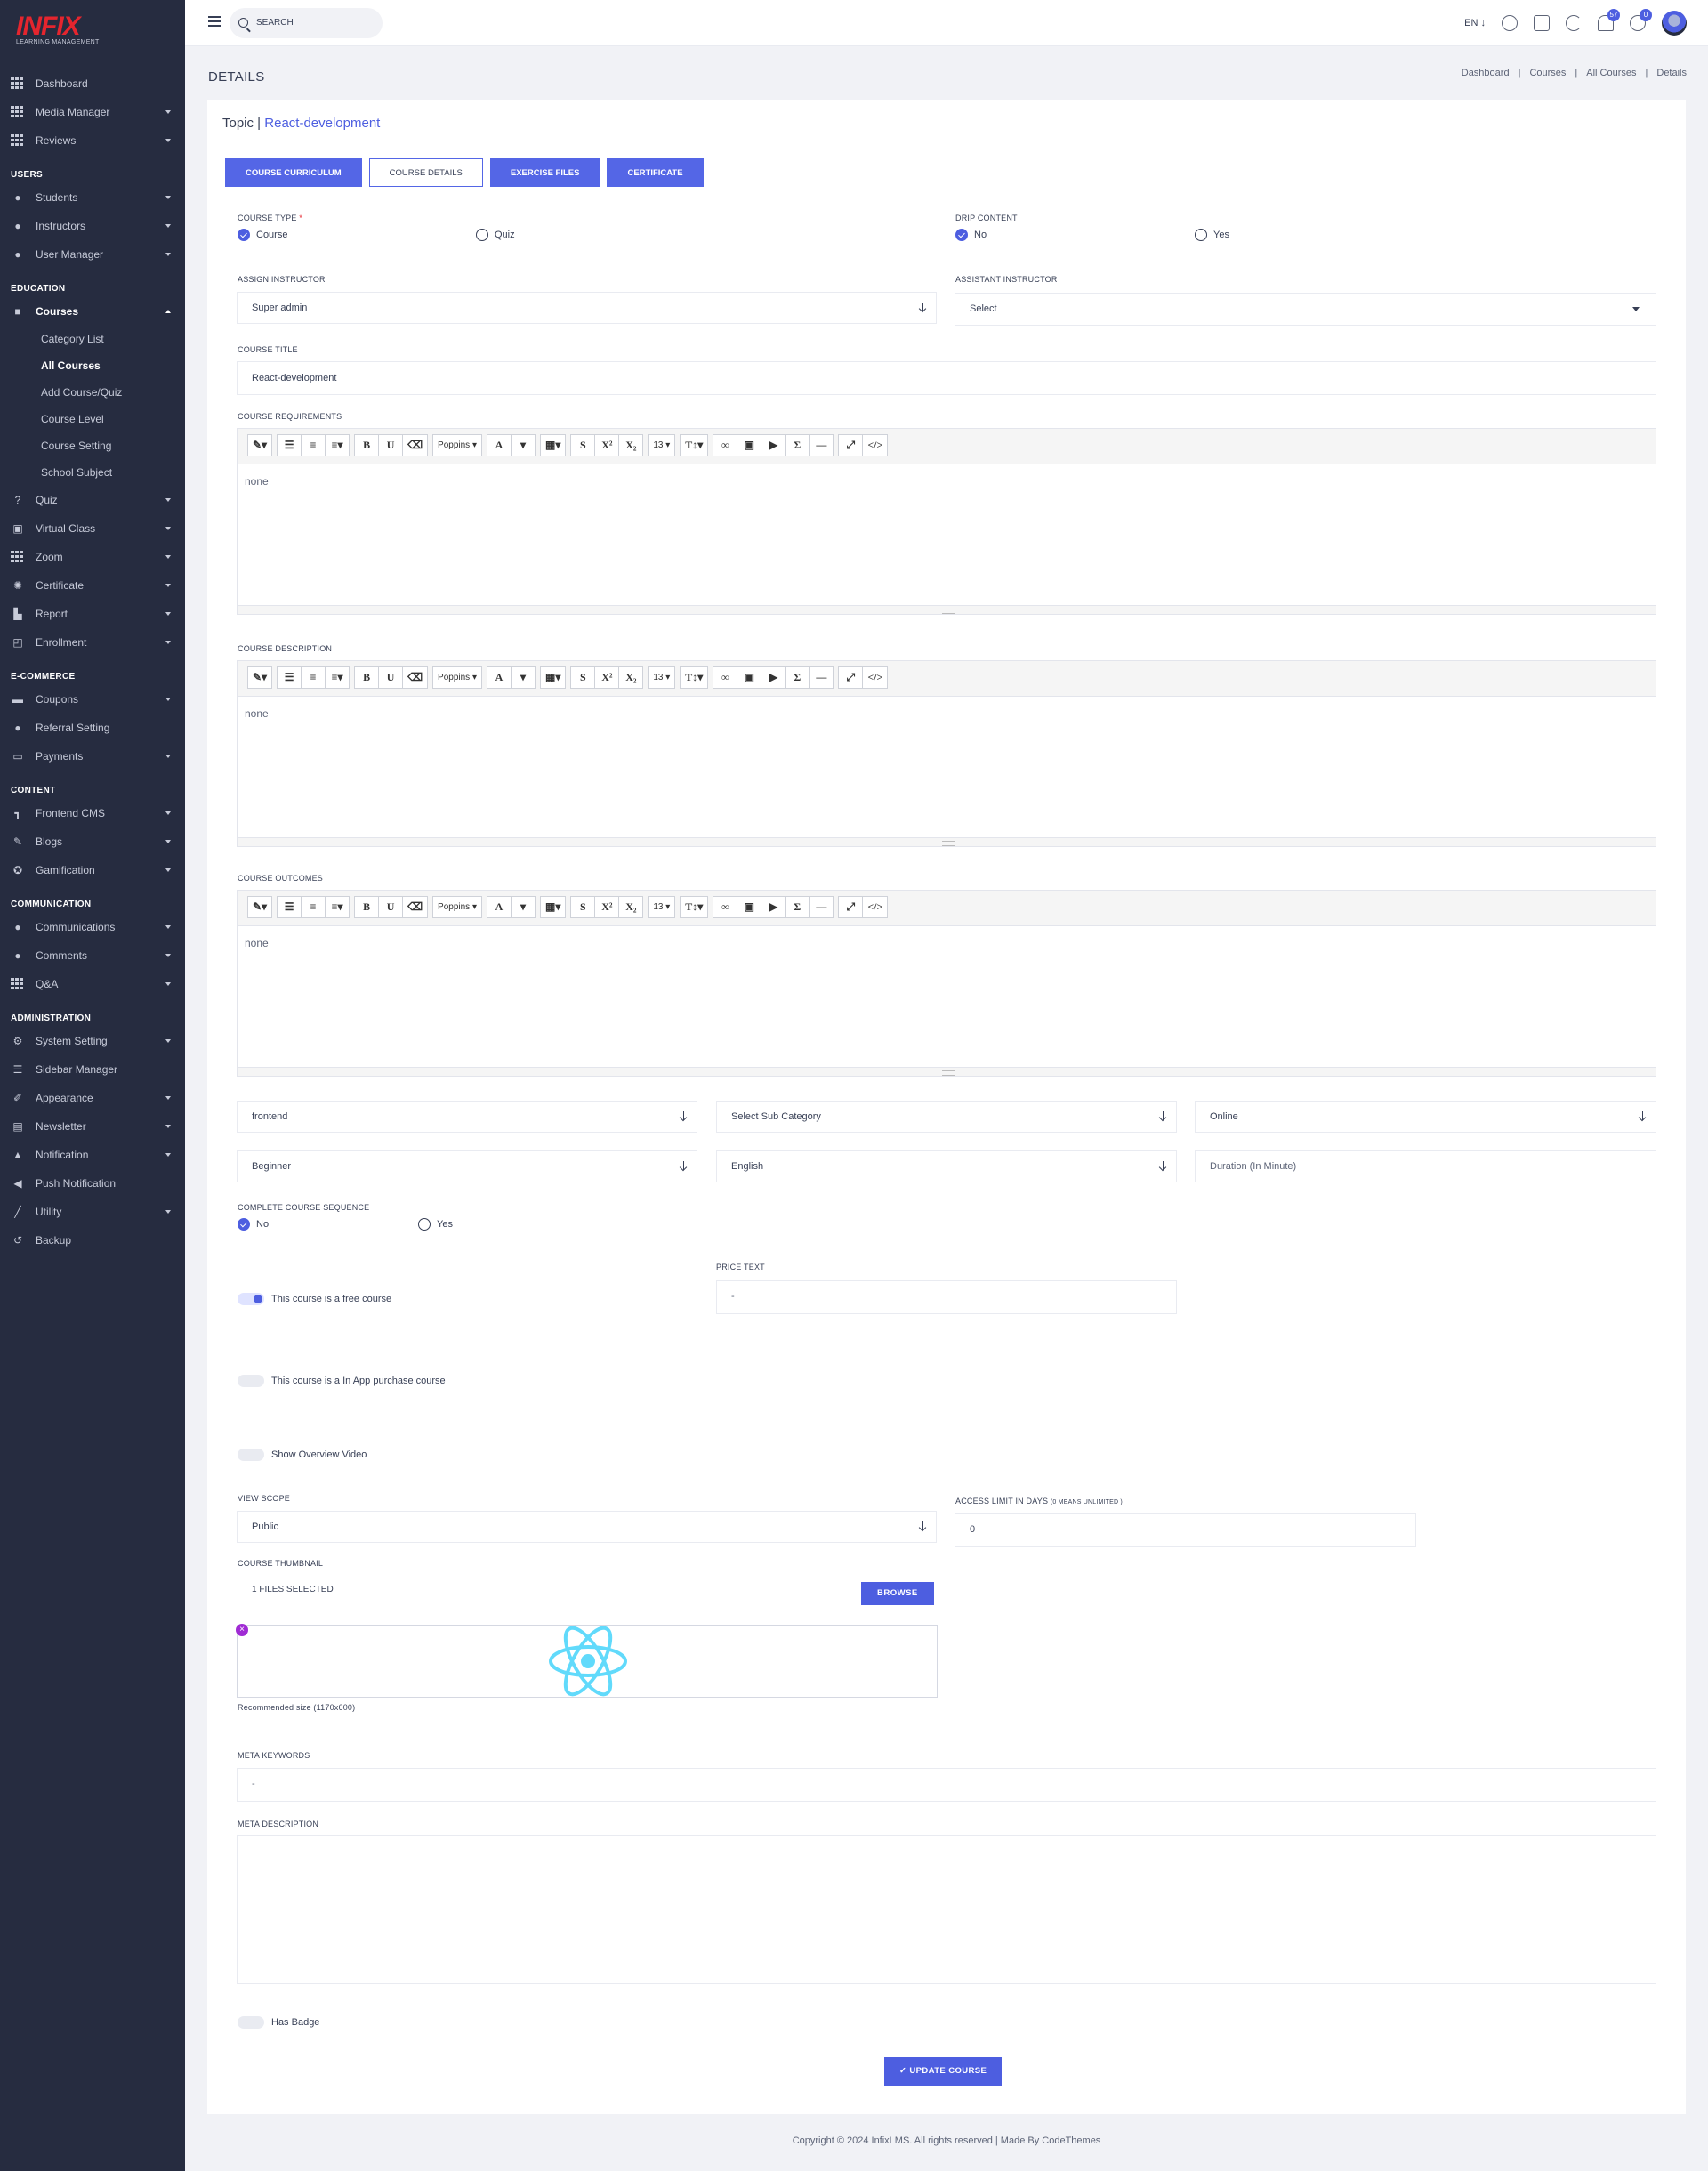 Image resolution: width=1708 pixels, height=2171 pixels. What do you see at coordinates (302, 1455) in the screenshot?
I see `overview-video-toggle: Show Overview Video` at bounding box center [302, 1455].